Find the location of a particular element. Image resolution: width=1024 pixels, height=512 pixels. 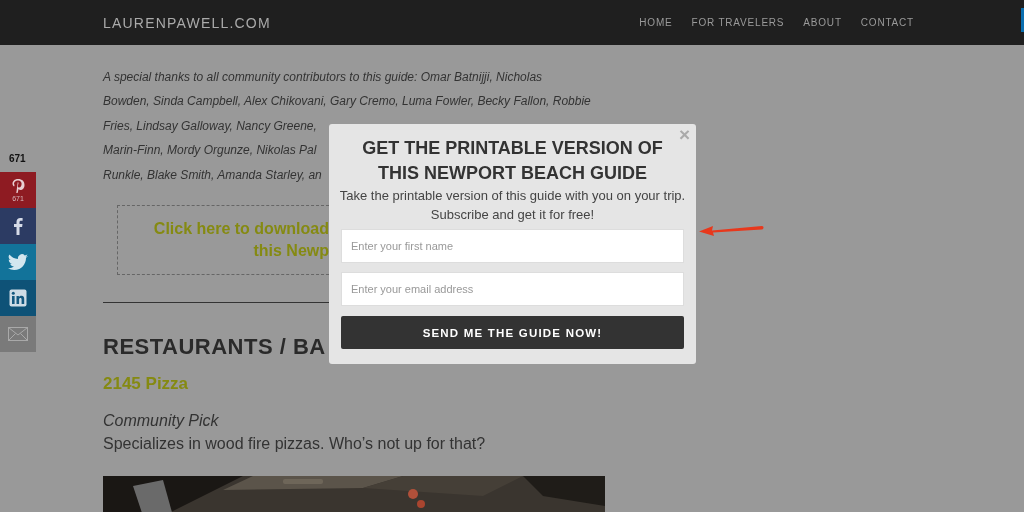

thanks-text: Fries, Lindsay Galloway, Nancy Greene, is located at coordinates (210, 126).